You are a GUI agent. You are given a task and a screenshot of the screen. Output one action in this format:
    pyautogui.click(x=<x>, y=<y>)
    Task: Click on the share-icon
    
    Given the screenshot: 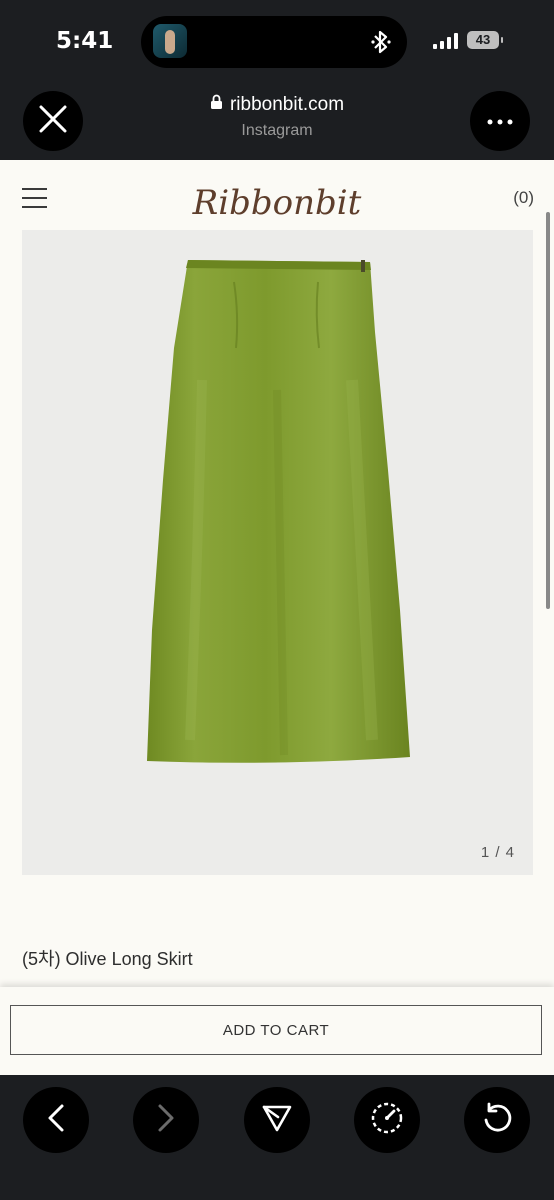 What is the action you would take?
    pyautogui.click(x=277, y=1120)
    